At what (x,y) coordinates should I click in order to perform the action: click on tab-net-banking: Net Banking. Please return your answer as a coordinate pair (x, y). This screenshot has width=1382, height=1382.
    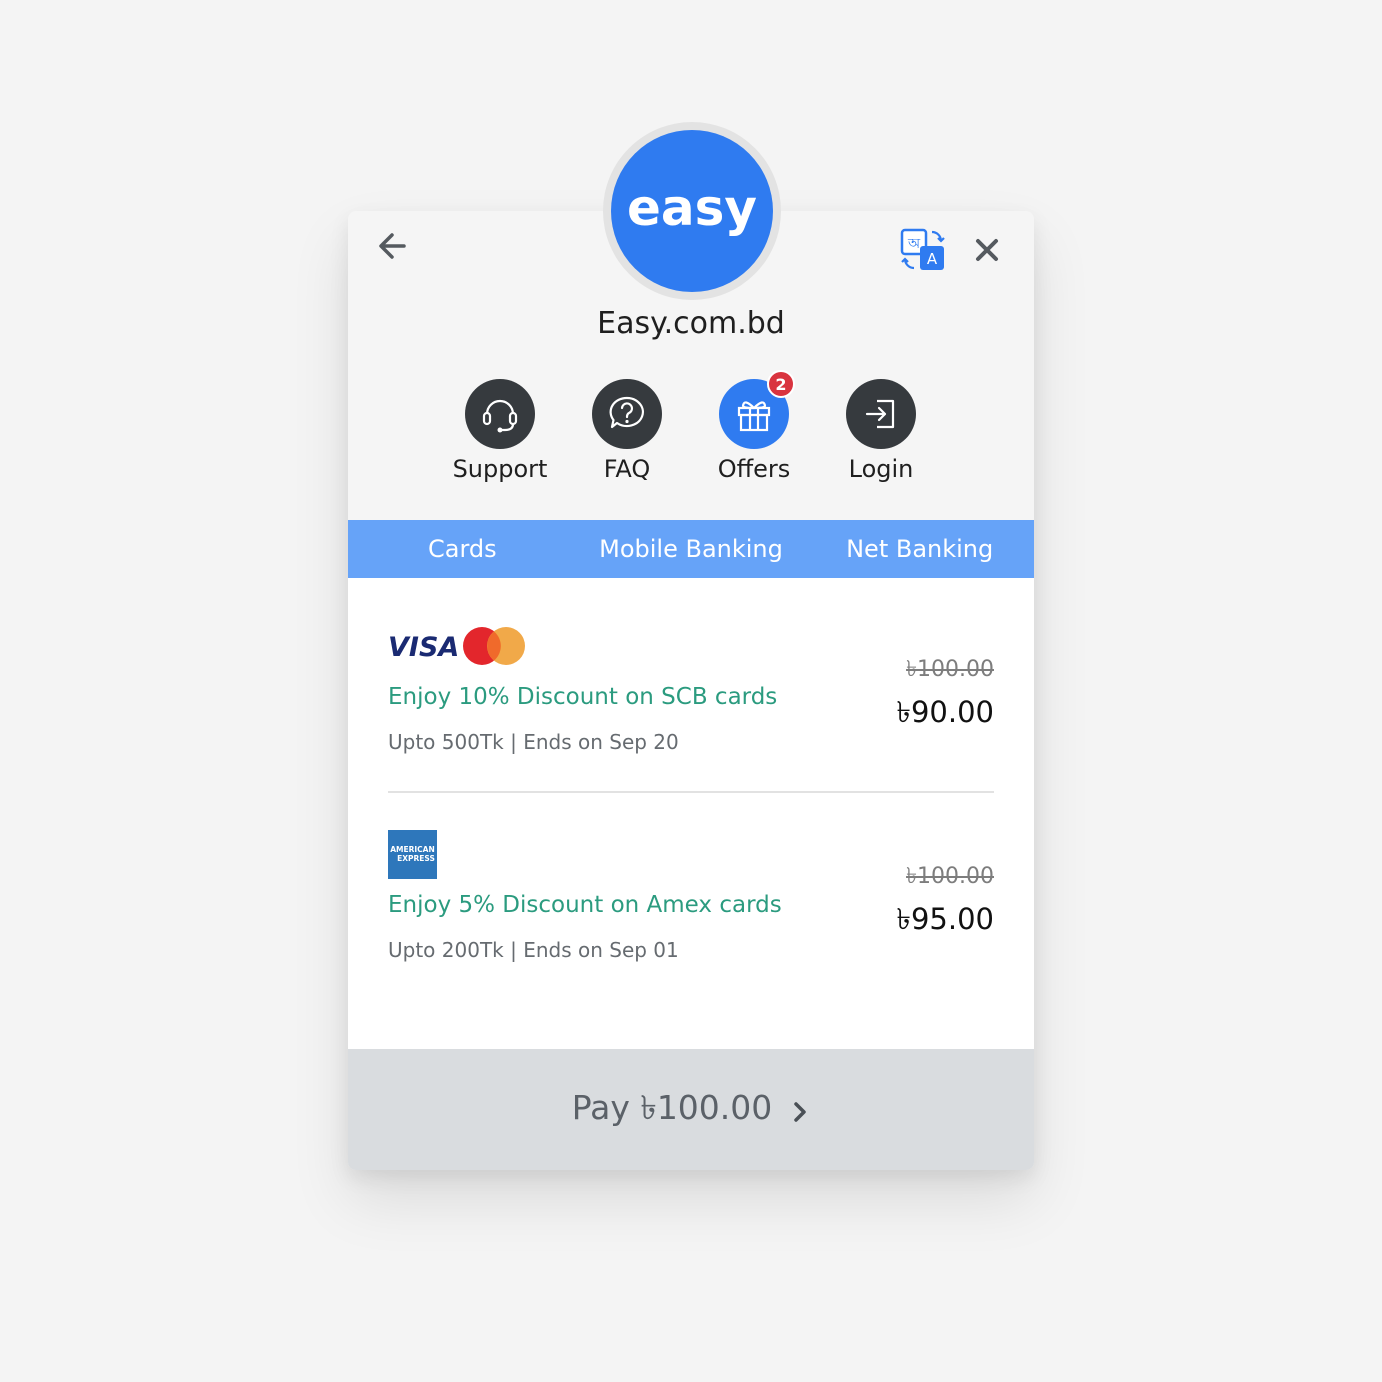
    Looking at the image, I should click on (919, 549).